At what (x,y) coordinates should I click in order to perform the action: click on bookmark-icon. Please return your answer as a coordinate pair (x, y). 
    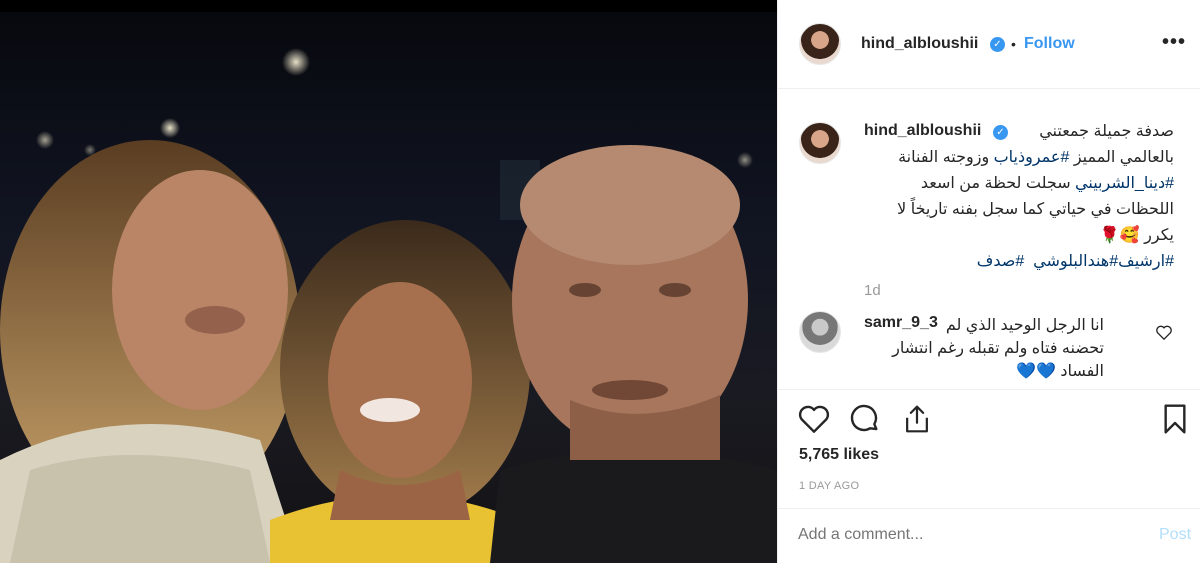
    Looking at the image, I should click on (1175, 419).